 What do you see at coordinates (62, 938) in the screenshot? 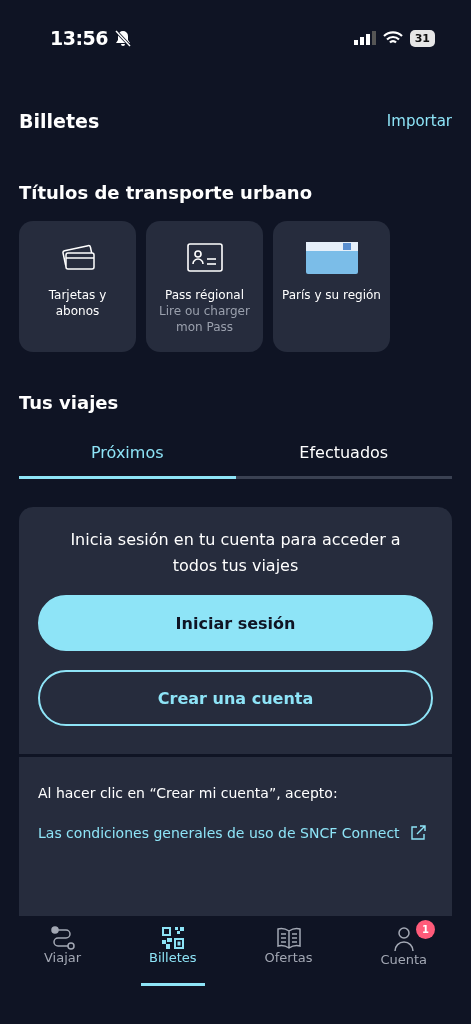
I see `route-icon` at bounding box center [62, 938].